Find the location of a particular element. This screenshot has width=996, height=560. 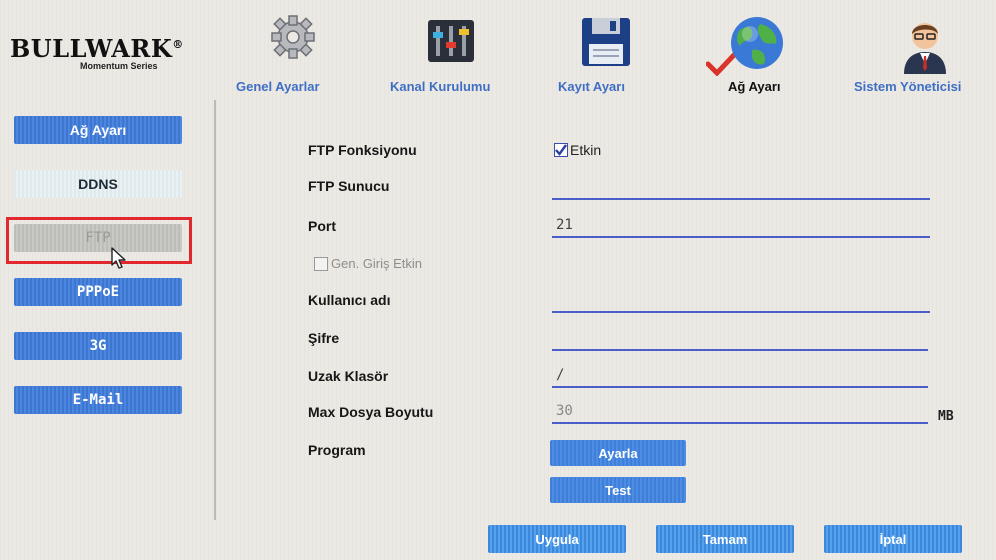

ftp-enable-checkbox: Etkin is located at coordinates (577, 150).